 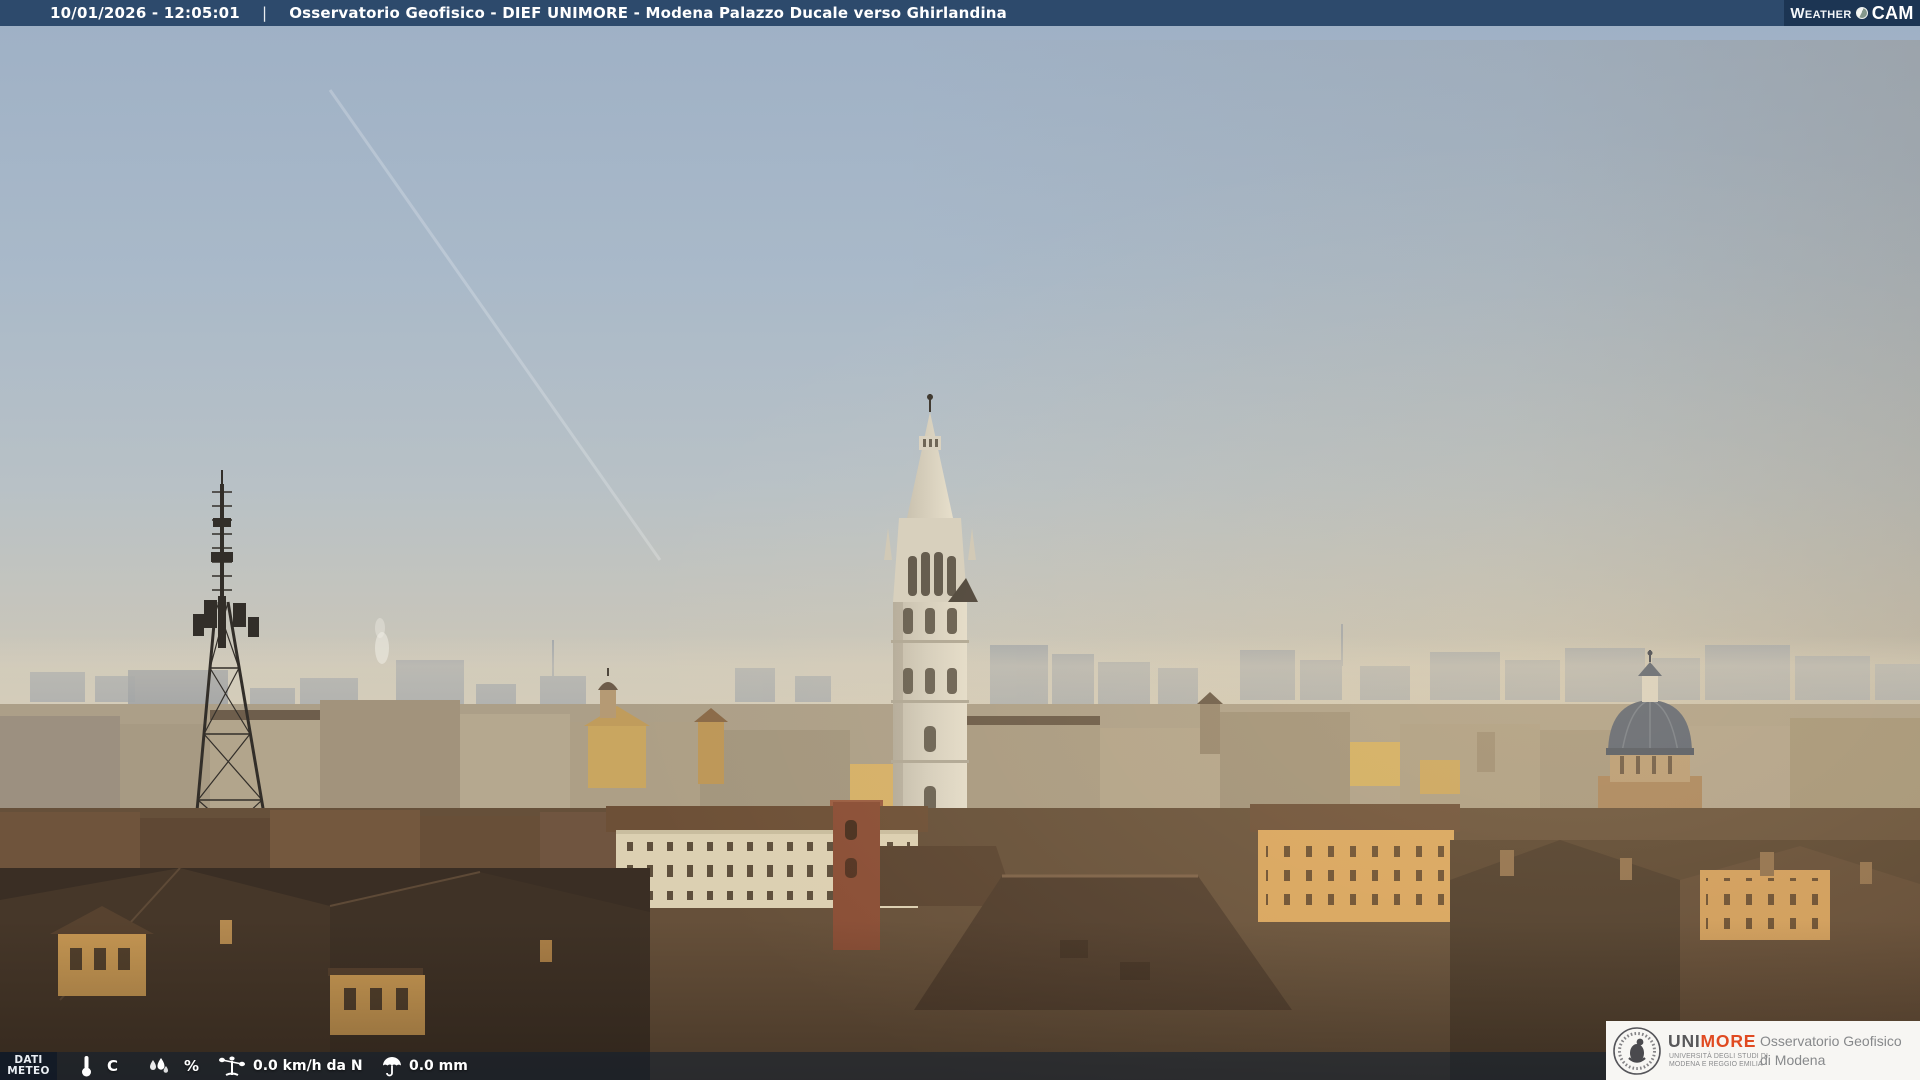 I want to click on uni-text: UNI, so click(x=1684, y=1041).